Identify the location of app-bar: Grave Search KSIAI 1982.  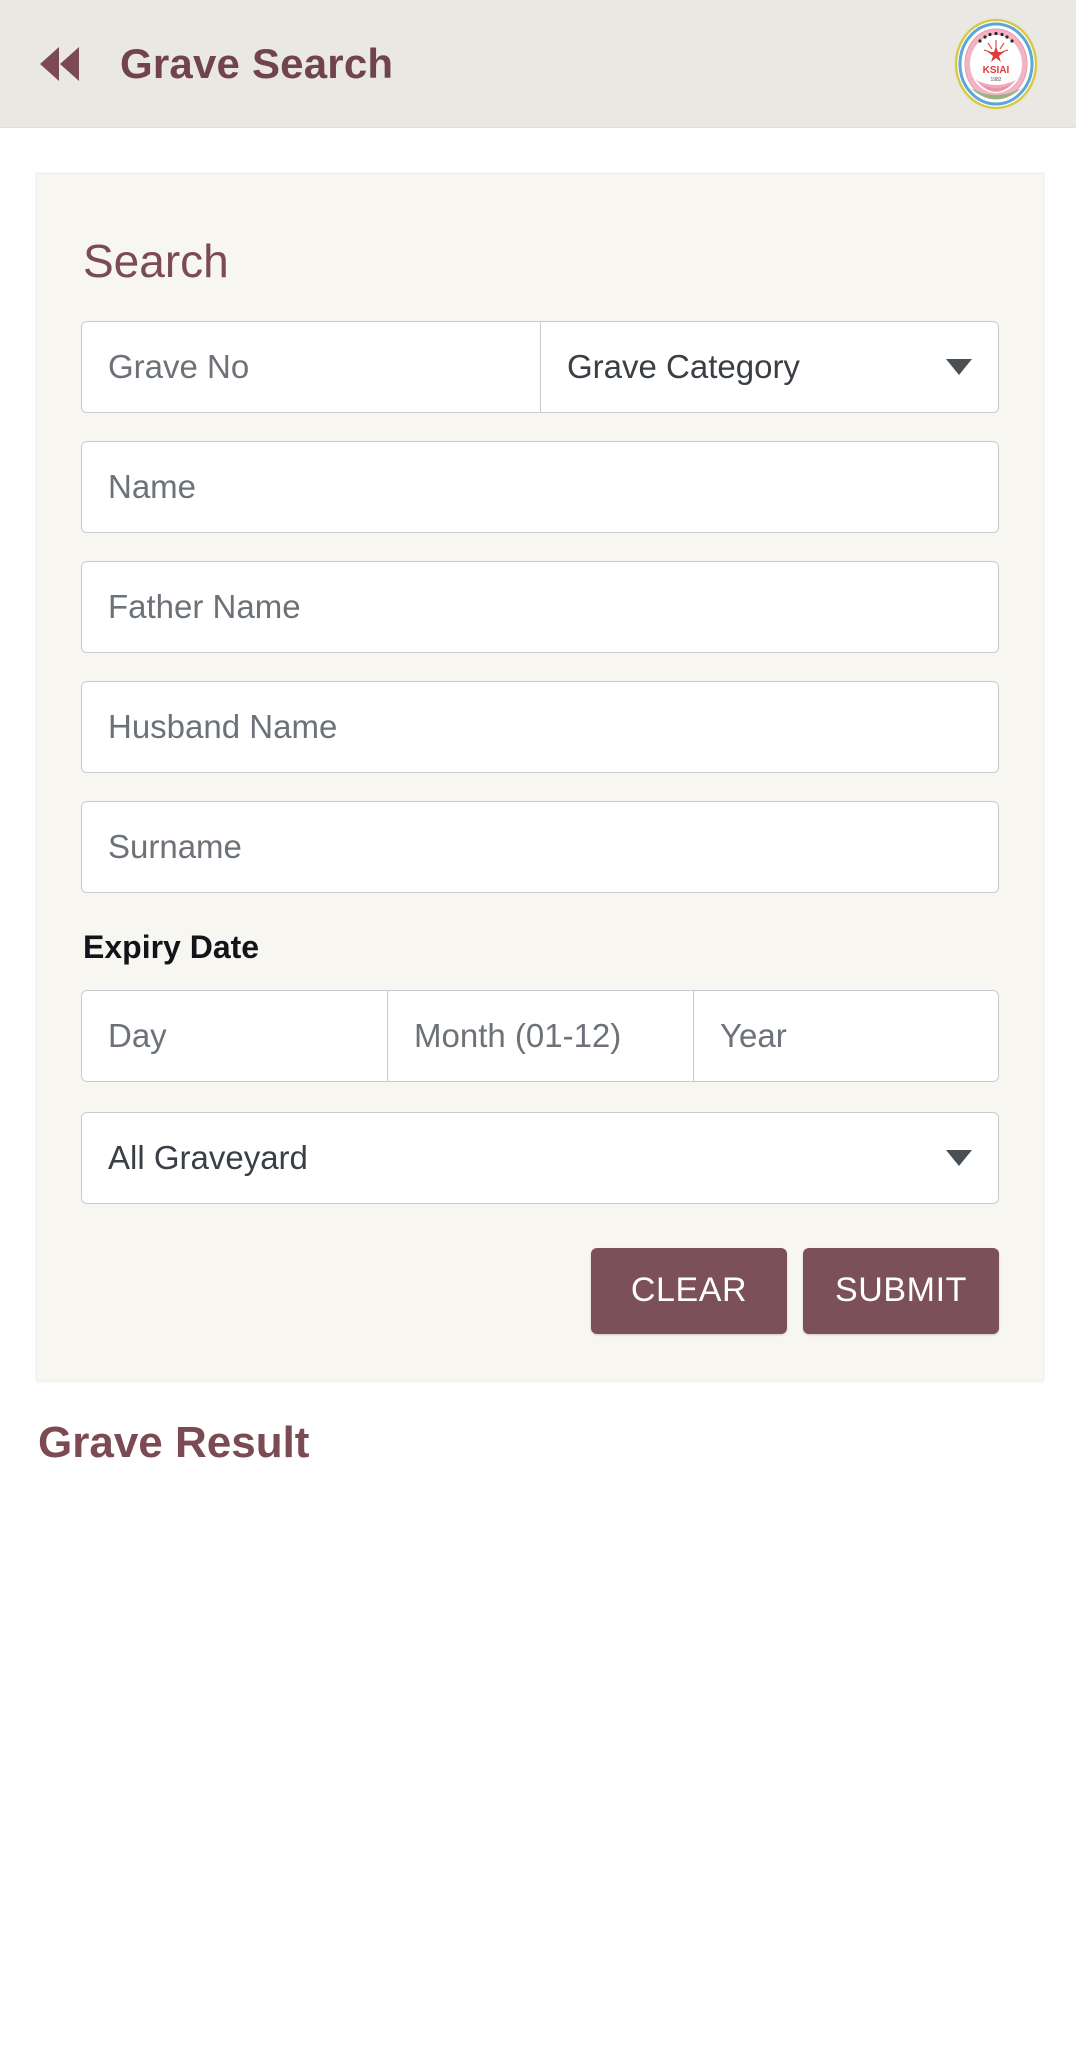
(538, 64).